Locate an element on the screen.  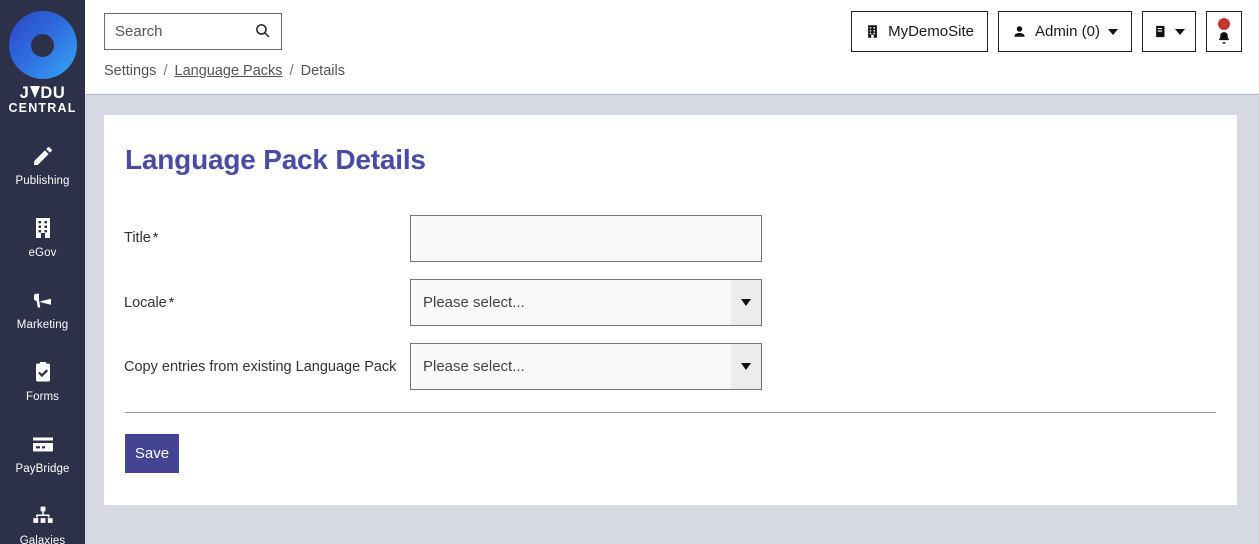
form-label-text: Title is located at coordinates (137, 238).